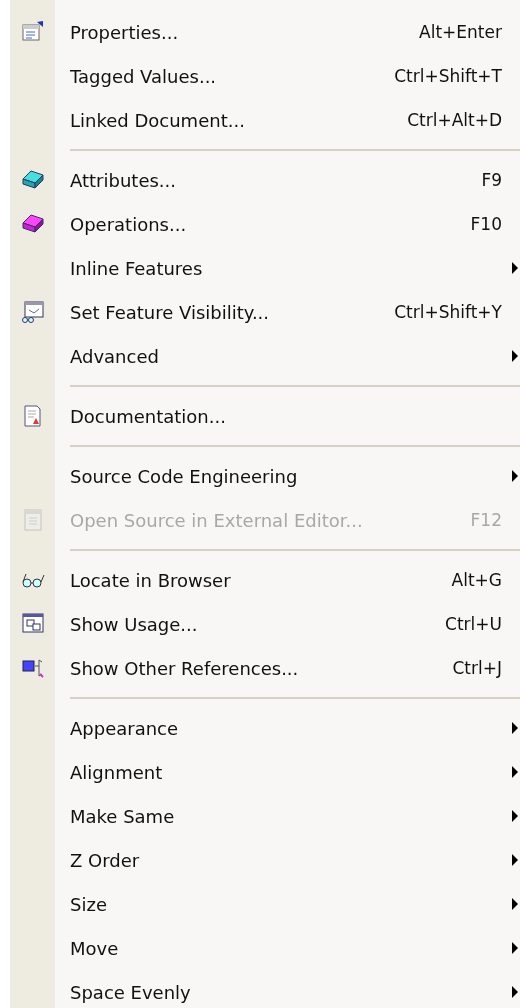 The image size is (520, 1008). What do you see at coordinates (477, 668) in the screenshot?
I see `shortcut-label: Ctrl+J` at bounding box center [477, 668].